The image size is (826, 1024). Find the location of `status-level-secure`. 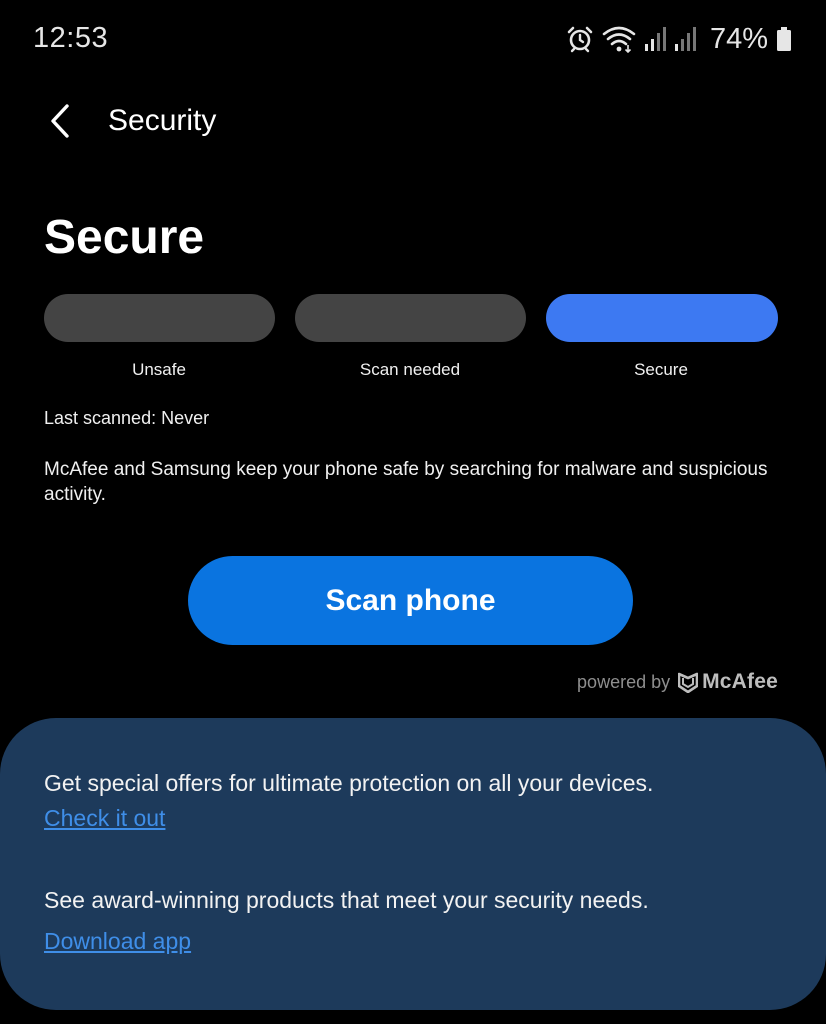

status-level-secure is located at coordinates (662, 318).